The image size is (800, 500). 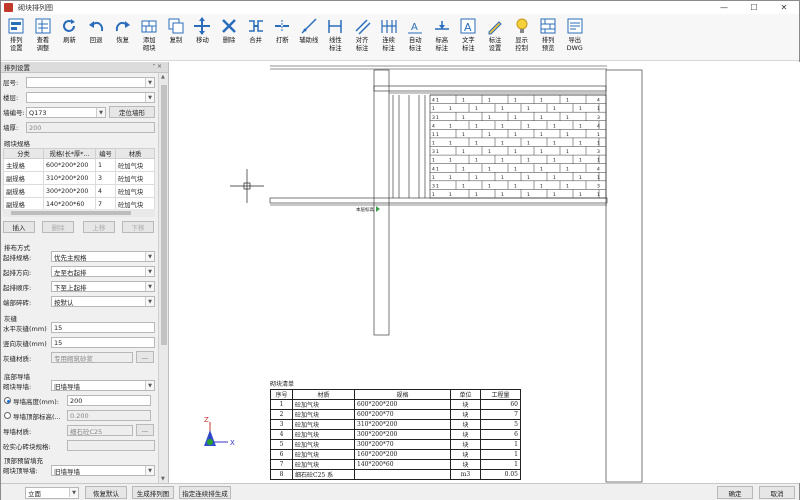 I want to click on restore-default-button: 恢复默认, so click(x=106, y=492).